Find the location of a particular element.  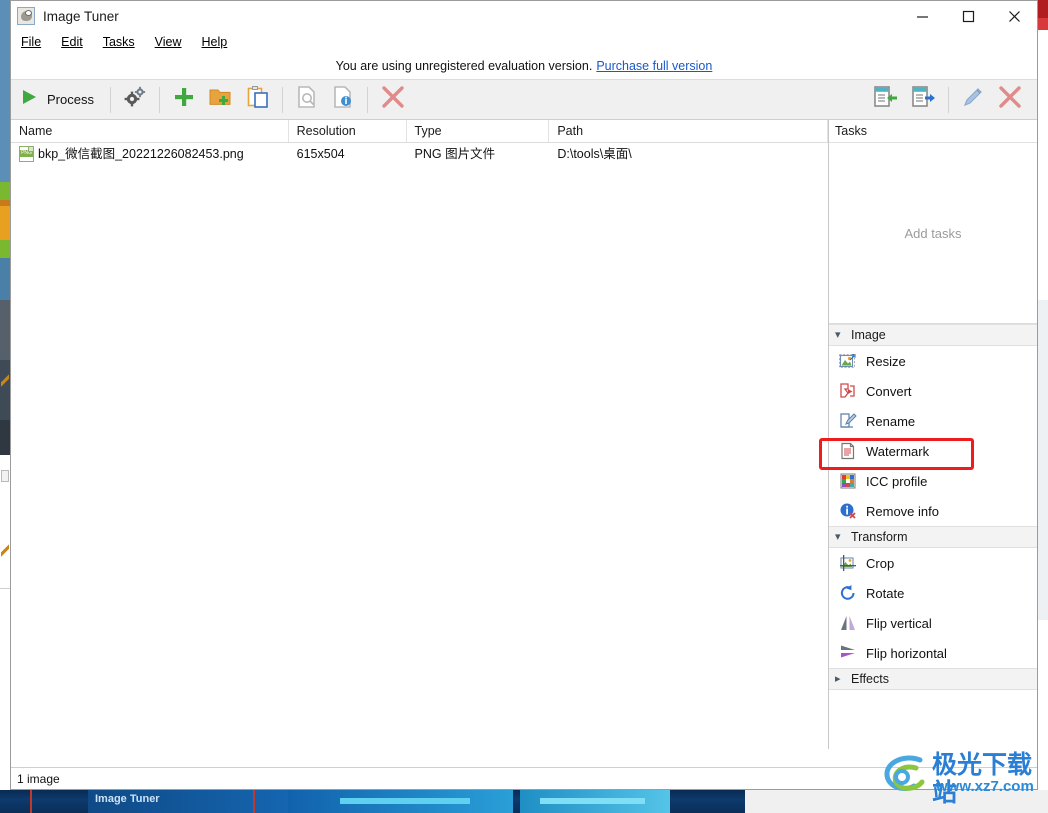

add-files-button is located at coordinates (184, 100).